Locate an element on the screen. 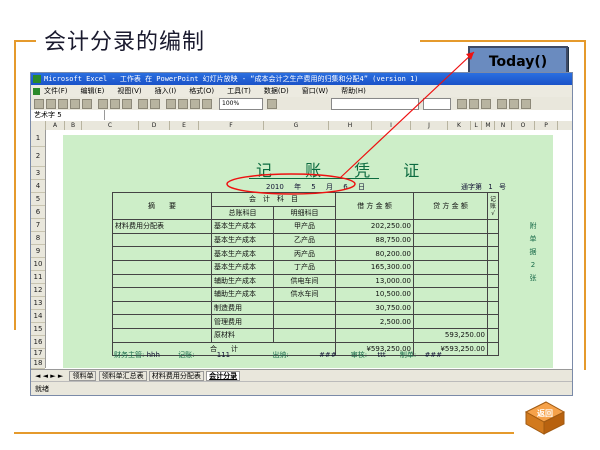 The height and width of the screenshot is (450, 600). svg-text: 返回 is located at coordinates (545, 413).